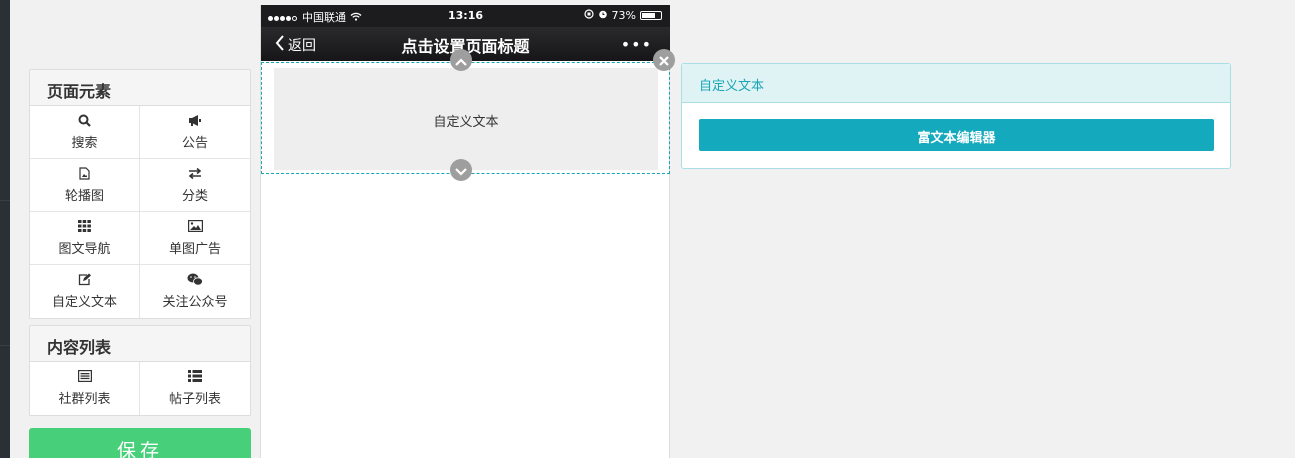 The width and height of the screenshot is (1295, 458). Describe the element at coordinates (195, 238) in the screenshot. I see `element-single-ad: 单图广告` at that location.